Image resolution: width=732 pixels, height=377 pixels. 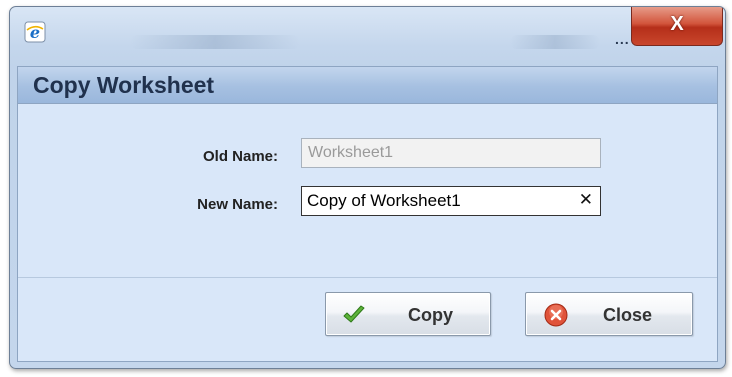 I want to click on red-circle-x-icon, so click(x=556, y=315).